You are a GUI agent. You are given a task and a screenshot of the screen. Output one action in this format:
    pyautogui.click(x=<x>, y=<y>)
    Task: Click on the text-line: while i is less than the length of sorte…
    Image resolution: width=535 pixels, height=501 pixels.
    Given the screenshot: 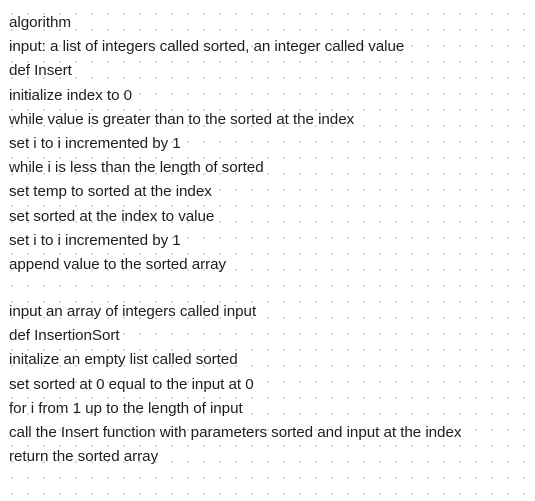 What is the action you would take?
    pyautogui.click(x=136, y=168)
    